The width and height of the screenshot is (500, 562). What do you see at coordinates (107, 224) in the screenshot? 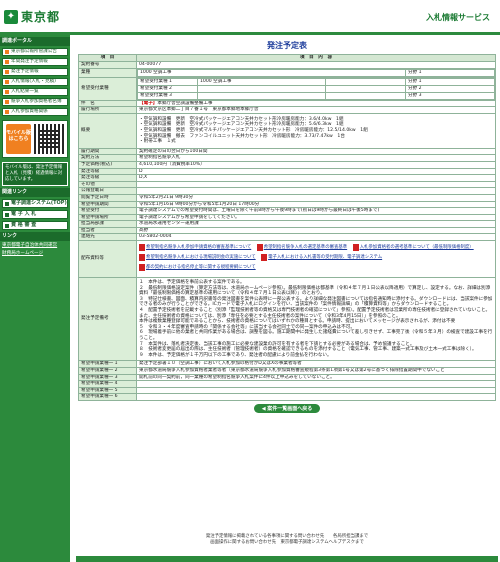
I see `dept-label: 担当局部課` at bounding box center [107, 224].